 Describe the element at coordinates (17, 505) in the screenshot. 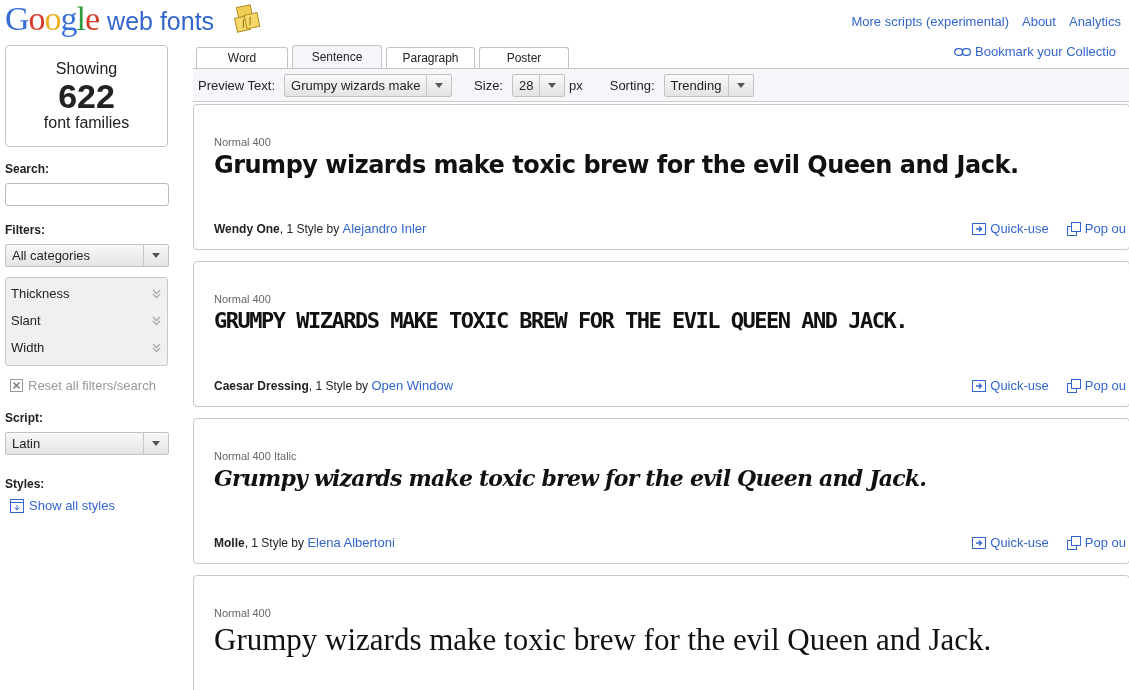

I see `expand-icon` at that location.